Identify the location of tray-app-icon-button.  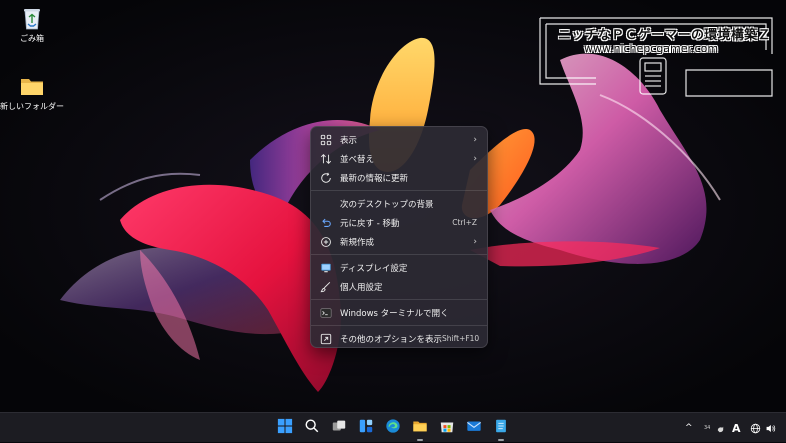
(720, 428).